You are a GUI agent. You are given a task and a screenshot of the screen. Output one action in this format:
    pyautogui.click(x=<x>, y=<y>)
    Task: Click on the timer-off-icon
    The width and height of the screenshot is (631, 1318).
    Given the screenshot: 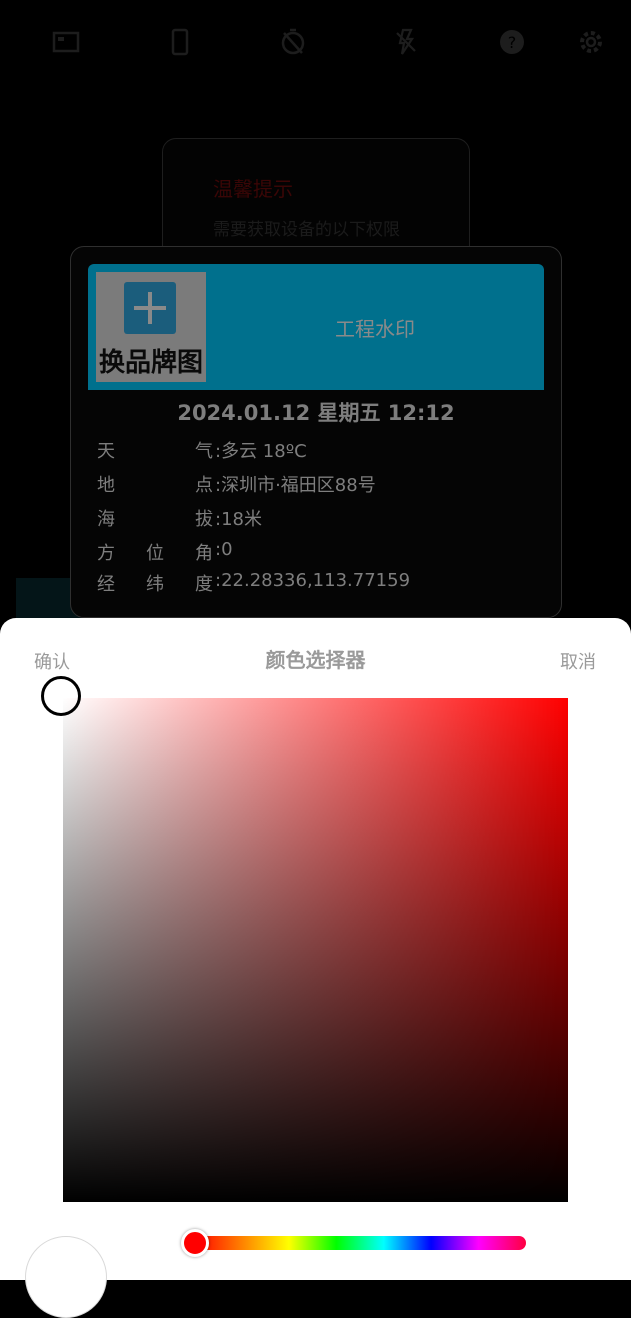 What is the action you would take?
    pyautogui.click(x=293, y=42)
    